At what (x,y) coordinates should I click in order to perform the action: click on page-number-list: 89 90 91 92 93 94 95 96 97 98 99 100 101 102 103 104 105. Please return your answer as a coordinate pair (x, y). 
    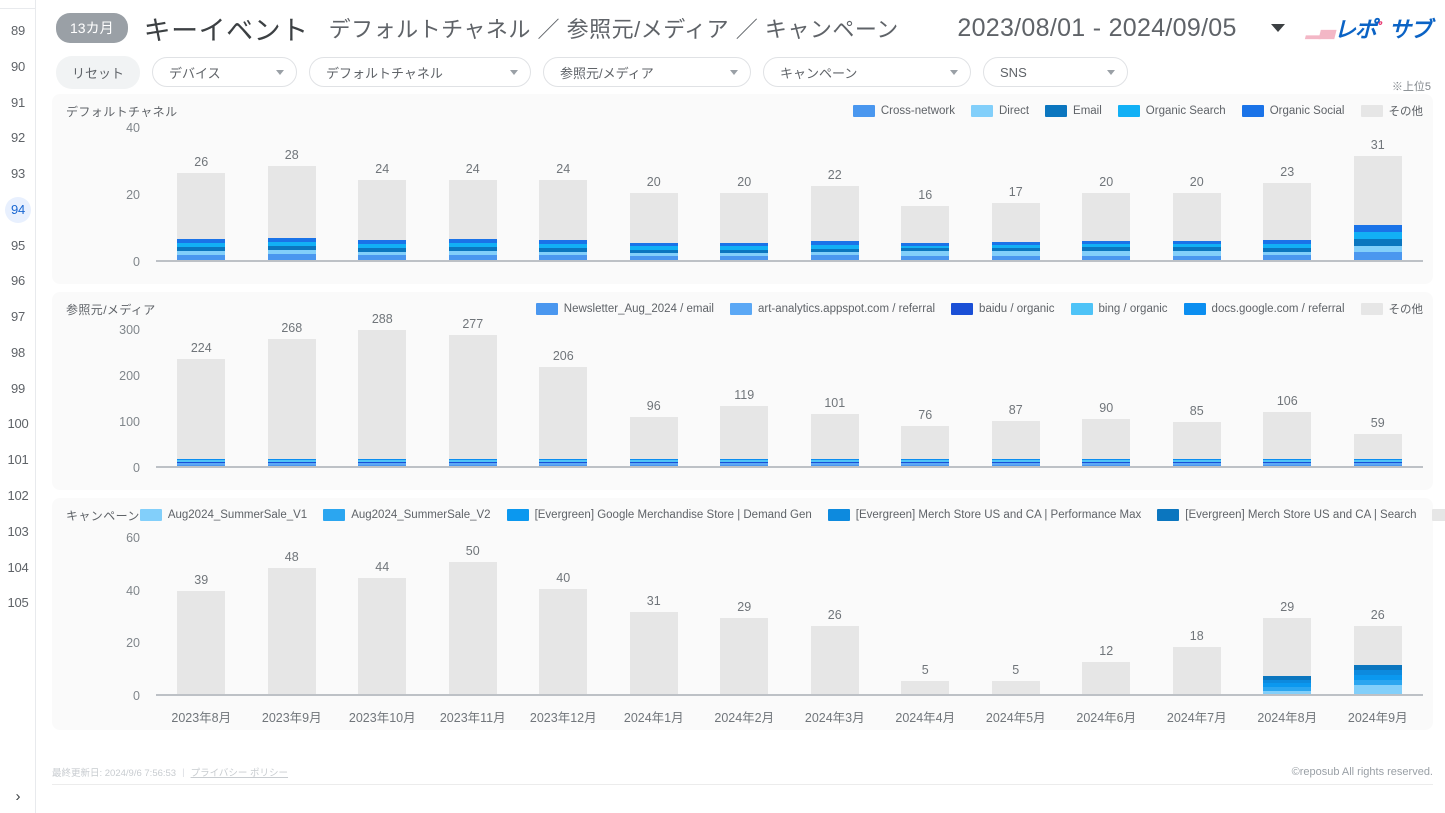
    Looking at the image, I should click on (18, 370).